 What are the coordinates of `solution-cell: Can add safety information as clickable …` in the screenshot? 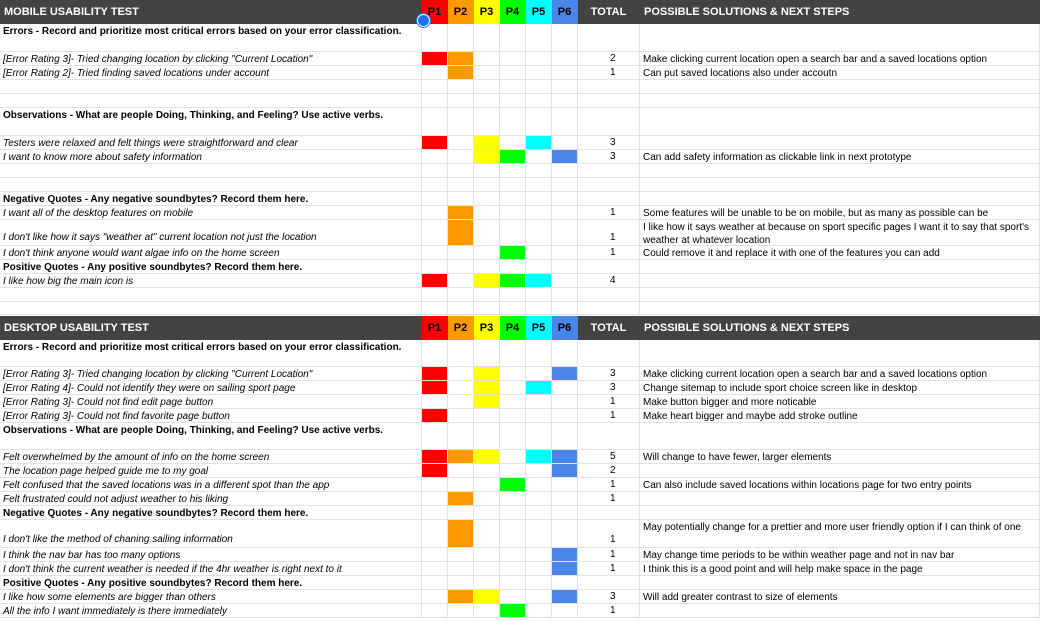 It's located at (840, 157).